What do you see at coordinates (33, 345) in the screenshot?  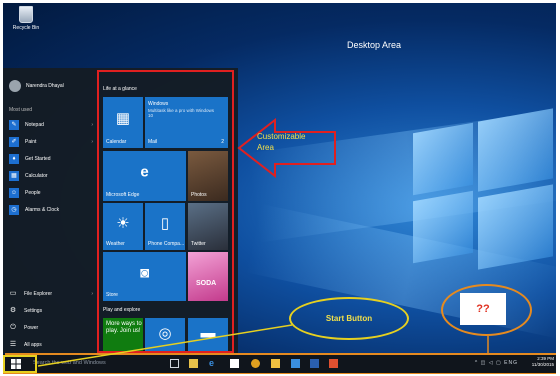 I see `all-apps-label: All apps` at bounding box center [33, 345].